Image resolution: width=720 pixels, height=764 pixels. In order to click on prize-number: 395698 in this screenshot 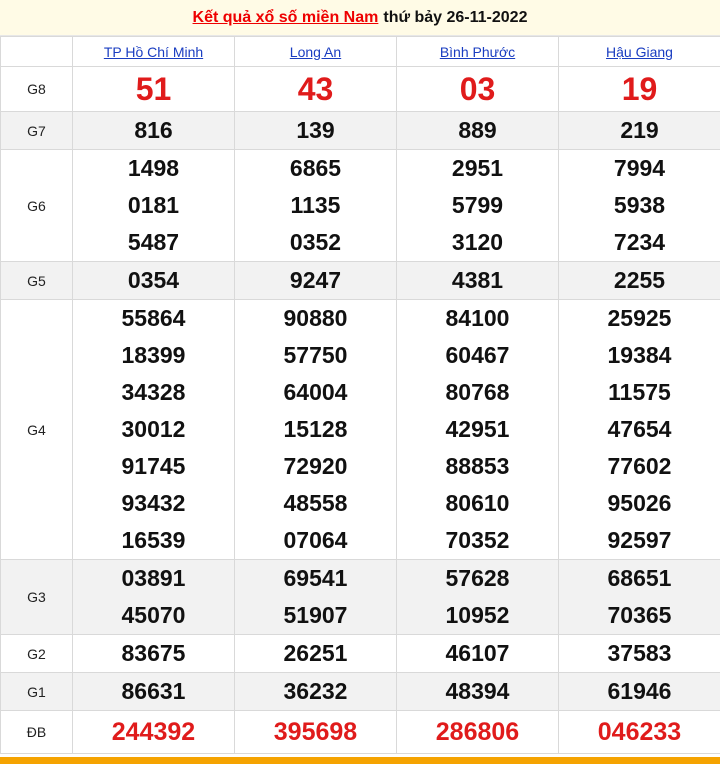, I will do `click(315, 732)`.